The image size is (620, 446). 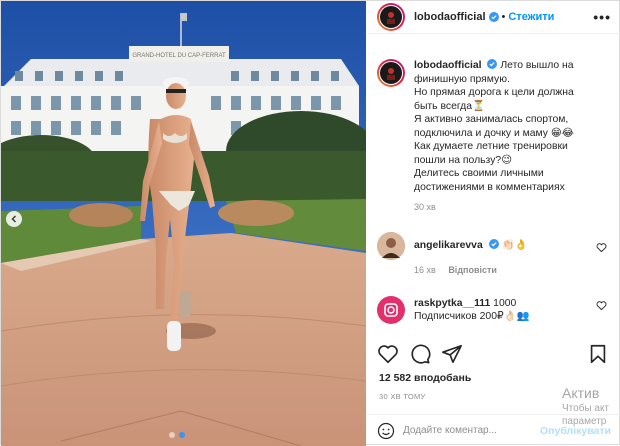 I want to click on caption-username: lobodaofficial, so click(x=448, y=65).